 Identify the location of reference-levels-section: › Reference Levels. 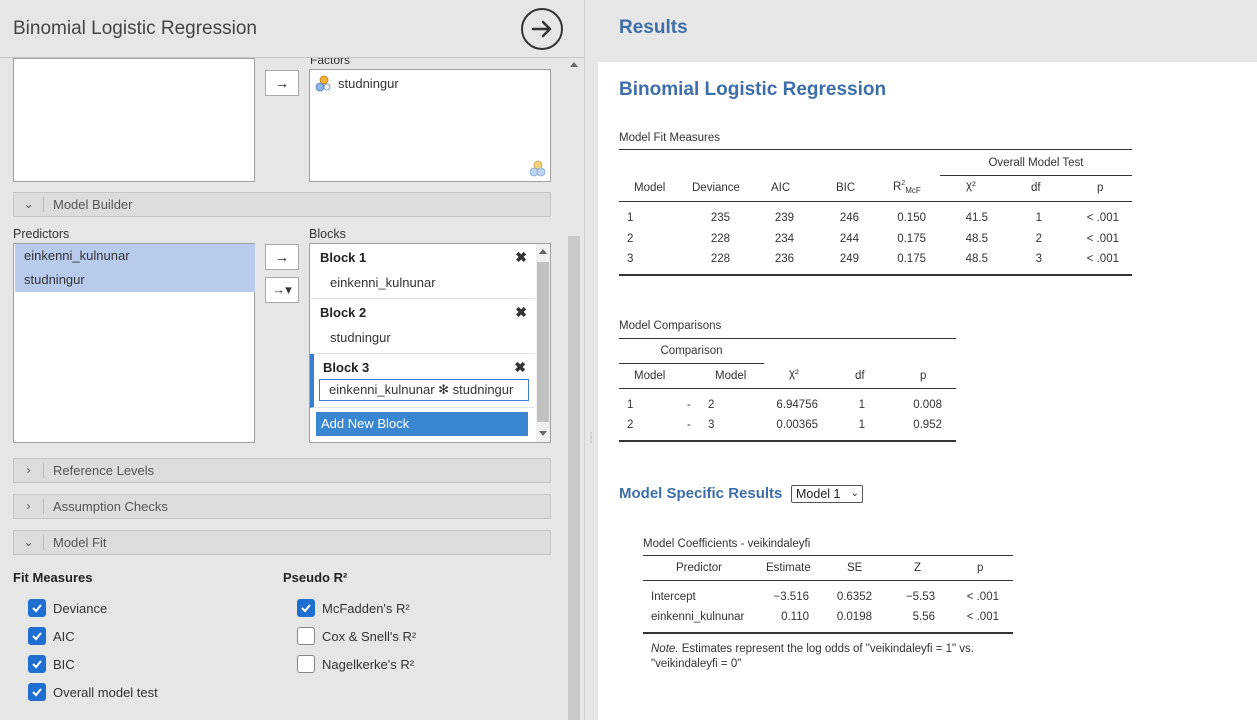
(282, 470).